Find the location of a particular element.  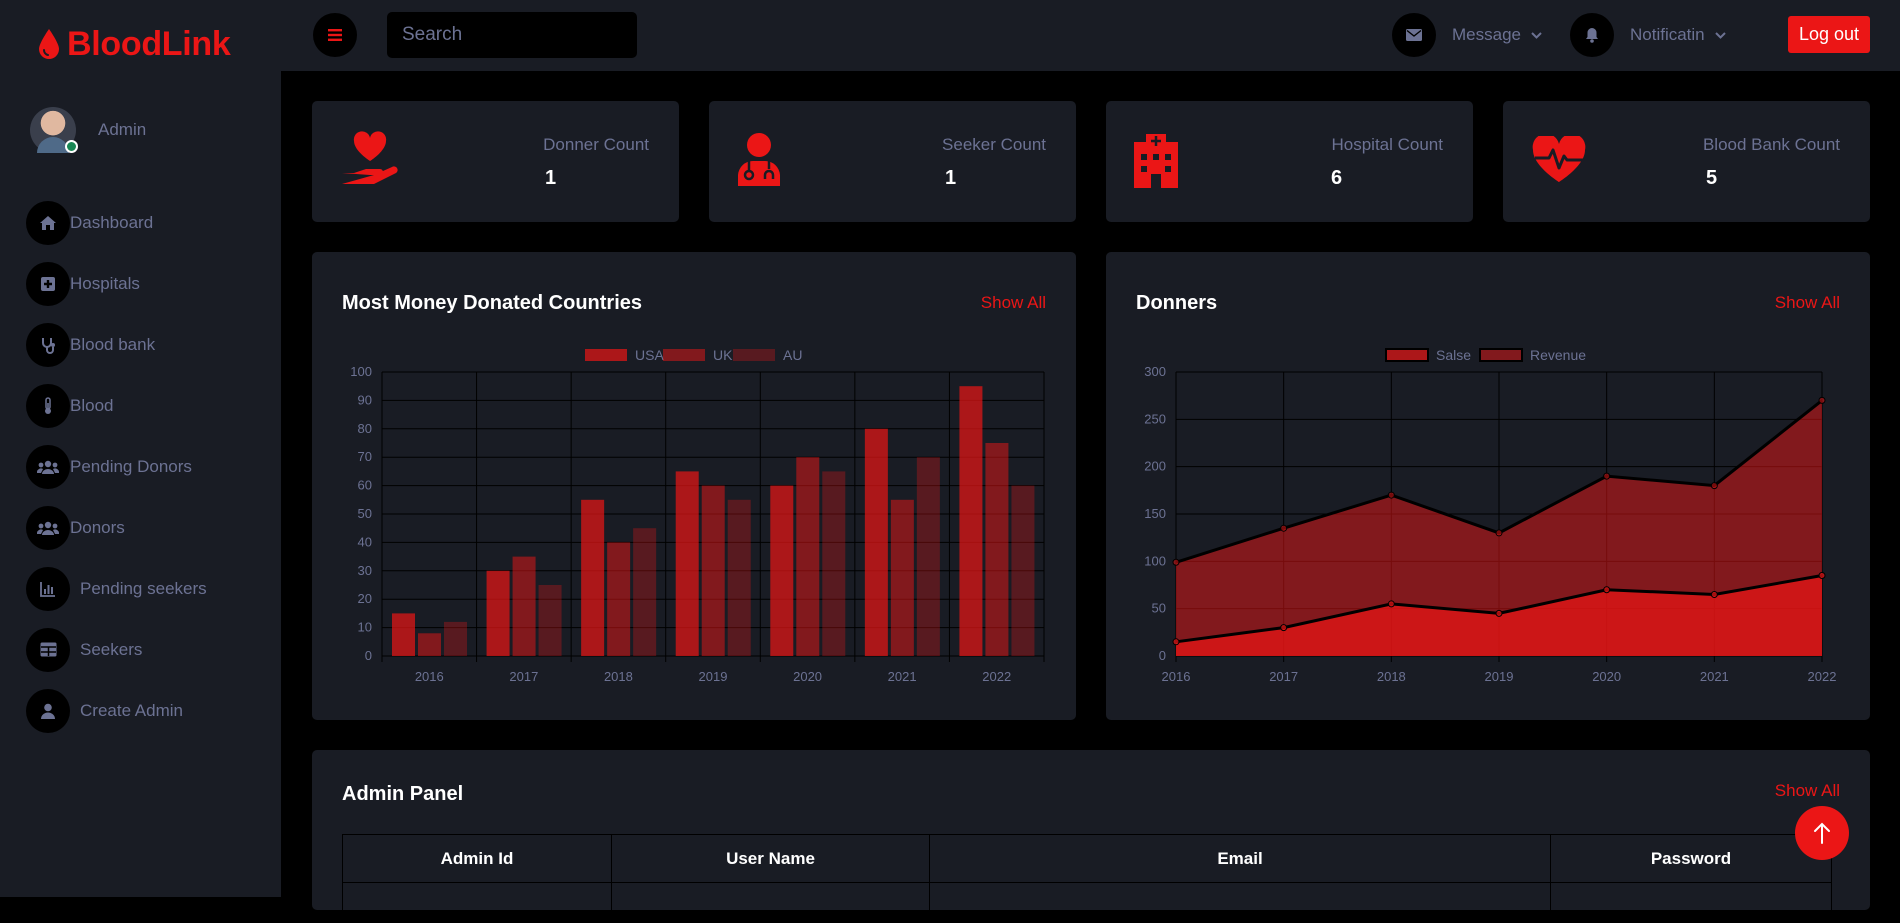

sidebar-item-label: Hospitals is located at coordinates (105, 283).